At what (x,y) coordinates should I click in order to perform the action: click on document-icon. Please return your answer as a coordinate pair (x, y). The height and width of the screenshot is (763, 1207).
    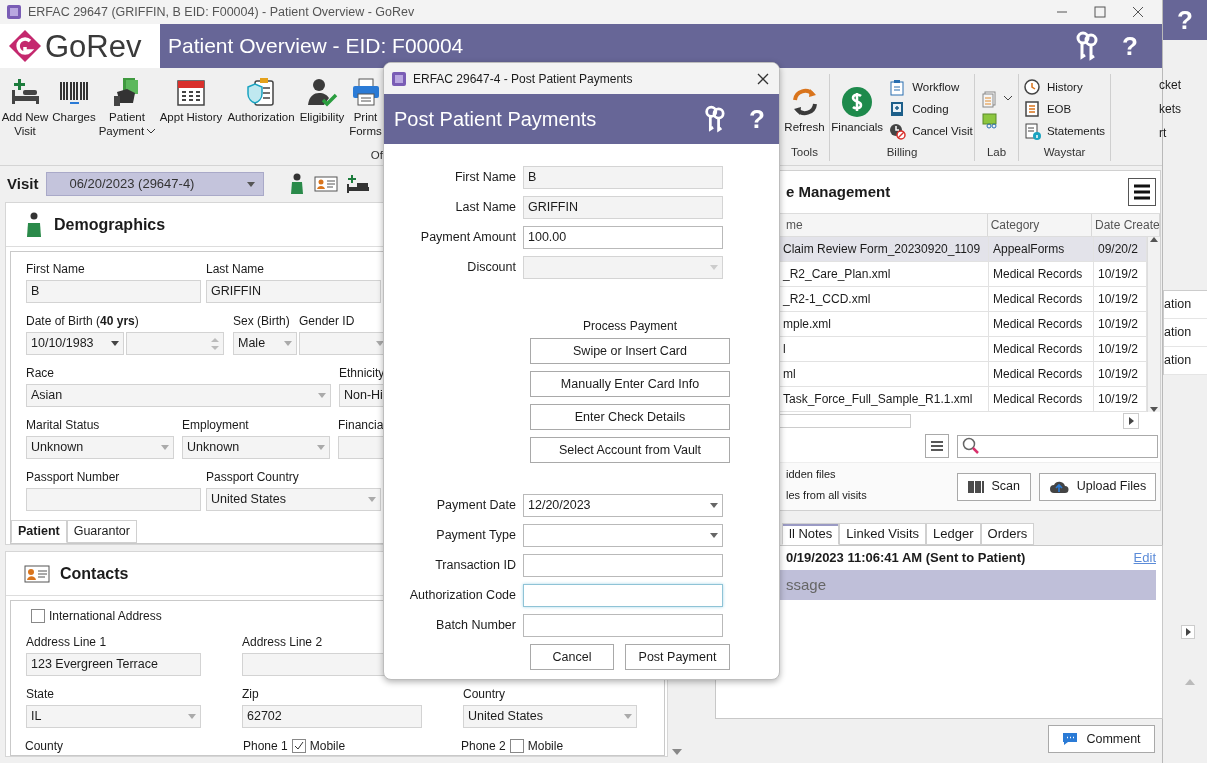
    Looking at the image, I should click on (1032, 109).